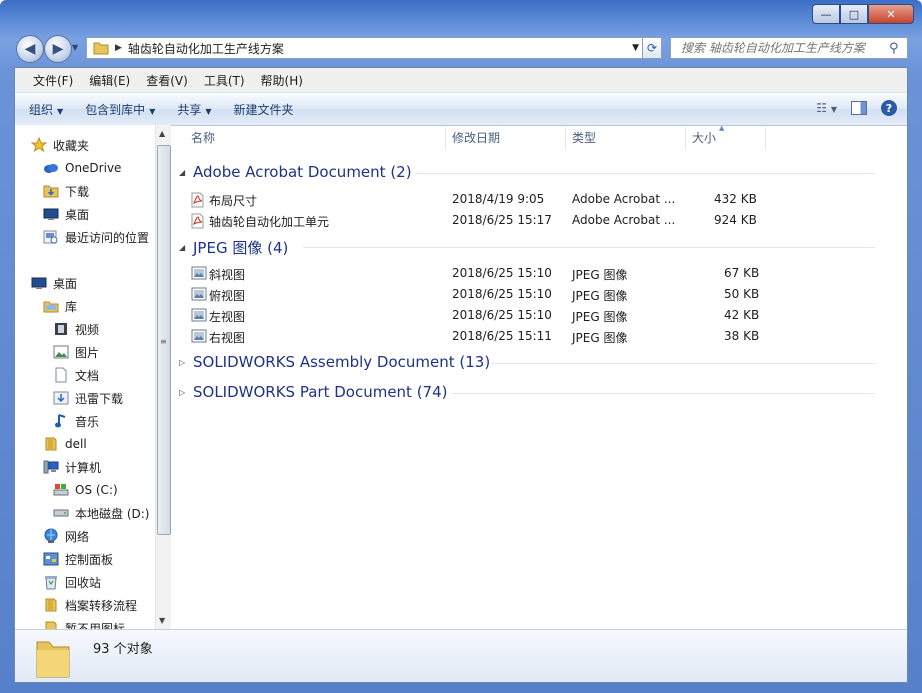 This screenshot has height=693, width=922. What do you see at coordinates (529, 172) in the screenshot?
I see `group-header-acrobat: ◢ Adobe Acrobat Document (2)` at bounding box center [529, 172].